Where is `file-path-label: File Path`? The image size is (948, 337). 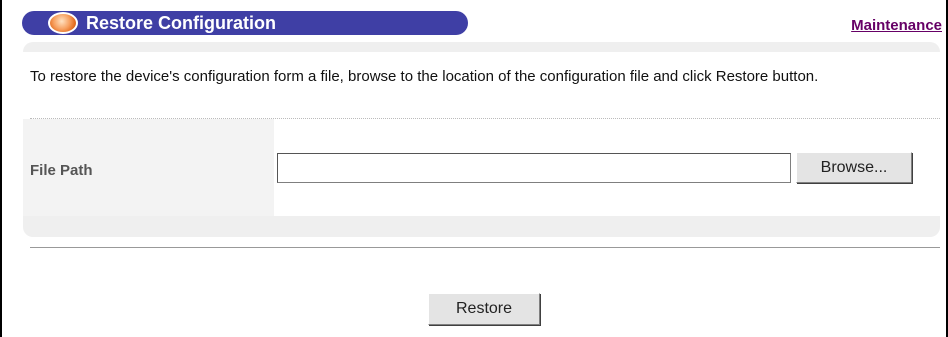 file-path-label: File Path is located at coordinates (61, 170).